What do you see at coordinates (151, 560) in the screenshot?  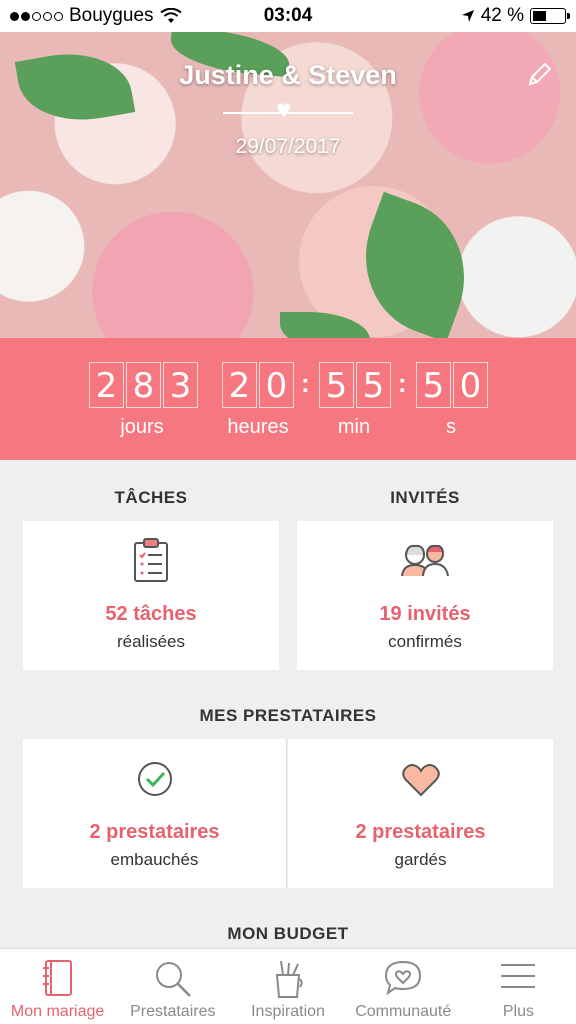 I see `clipboard-checklist-icon` at bounding box center [151, 560].